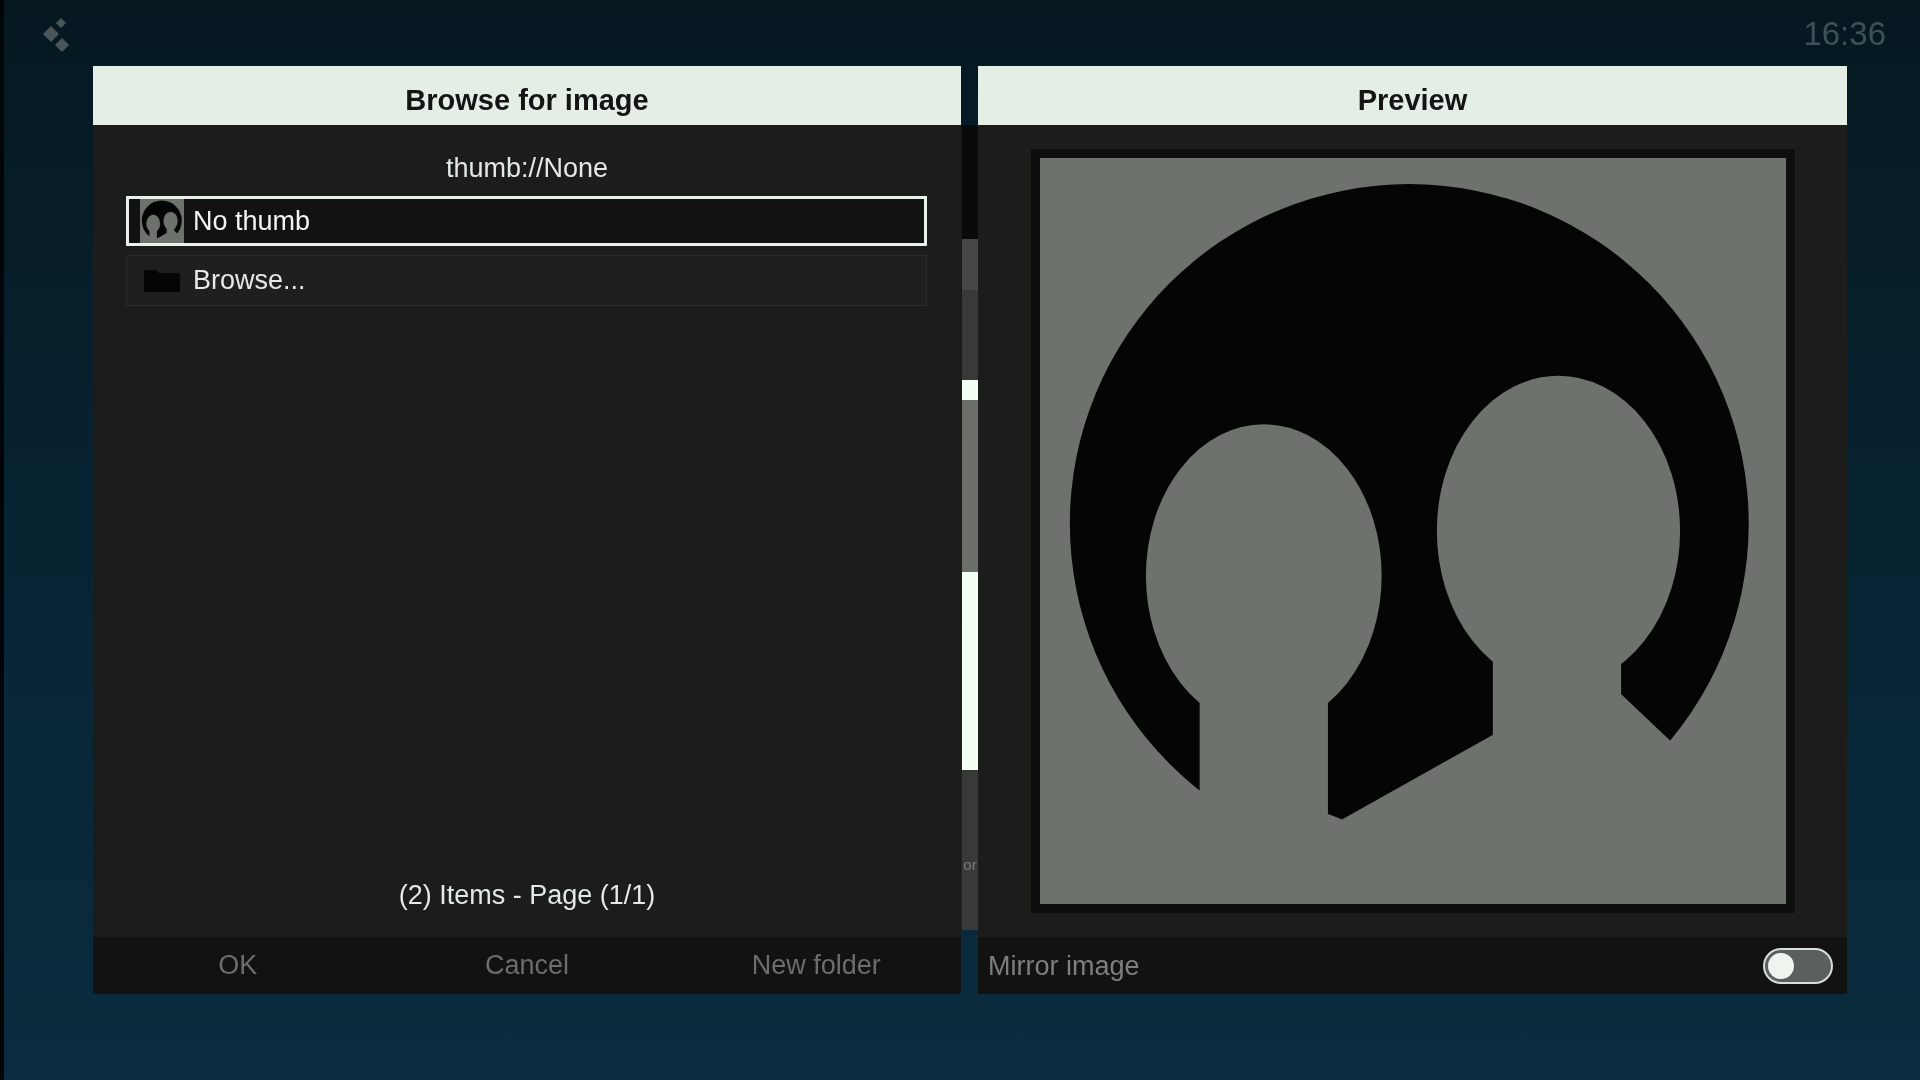 The width and height of the screenshot is (1920, 1080). I want to click on logo-icon, so click(56, 35).